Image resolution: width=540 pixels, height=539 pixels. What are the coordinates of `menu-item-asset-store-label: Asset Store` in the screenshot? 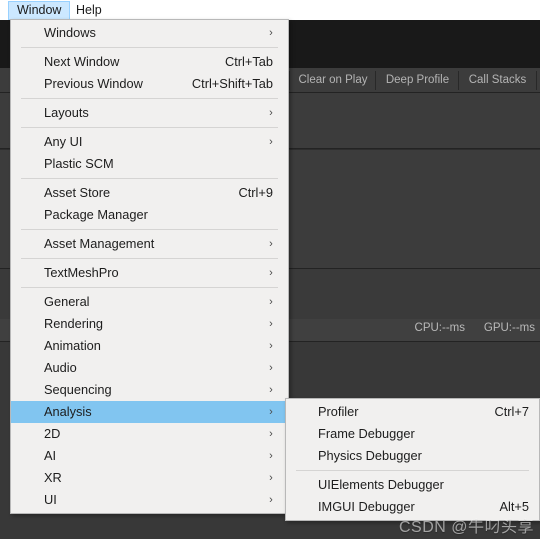 It's located at (77, 192).